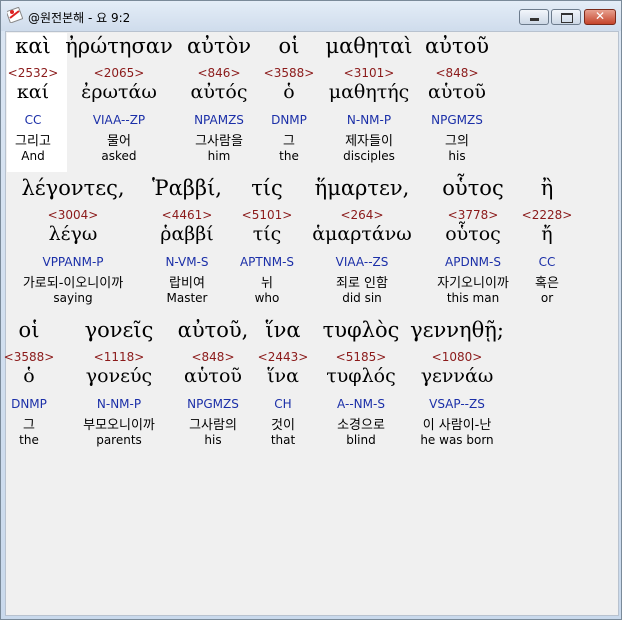 The height and width of the screenshot is (620, 622). Describe the element at coordinates (457, 120) in the screenshot. I see `word-parse: NPGMZS` at that location.